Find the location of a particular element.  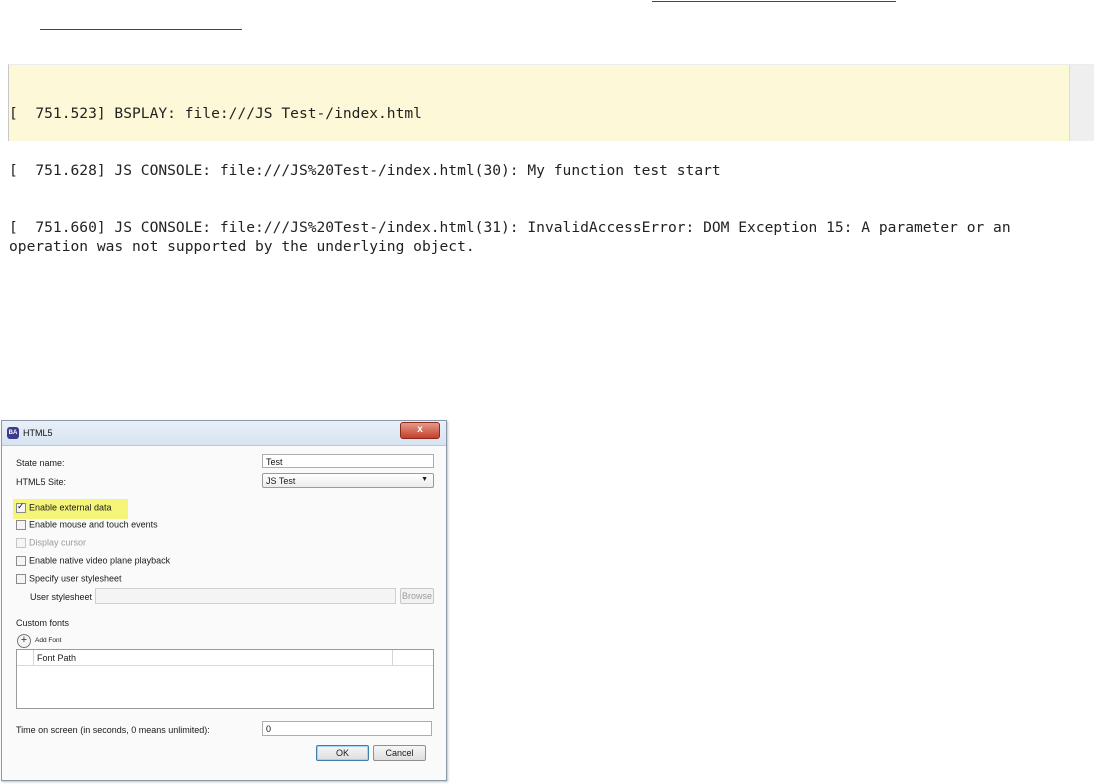

enable-external-data-checkbox: Enable external data is located at coordinates (70, 509).